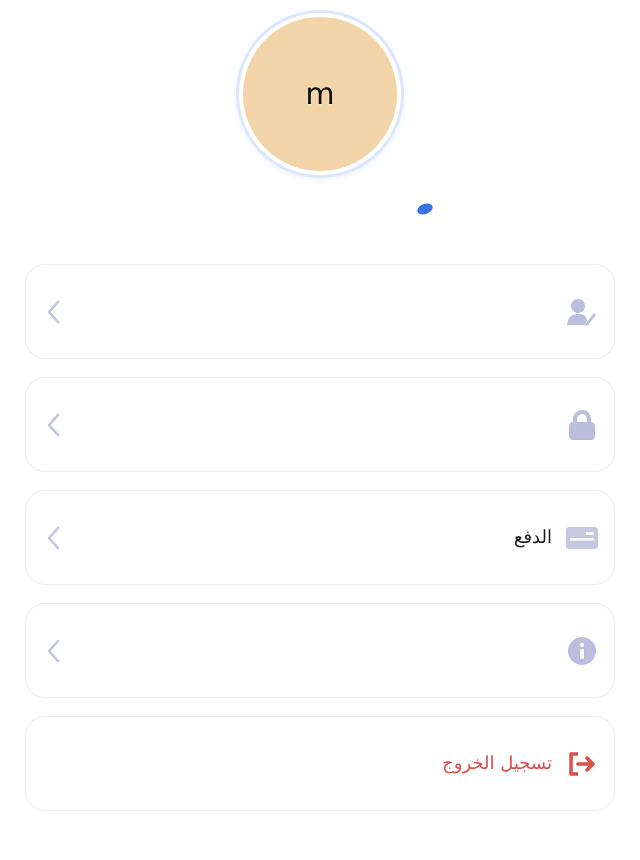 The width and height of the screenshot is (640, 860). Describe the element at coordinates (533, 537) in the screenshot. I see `menu-label: الدفع` at that location.